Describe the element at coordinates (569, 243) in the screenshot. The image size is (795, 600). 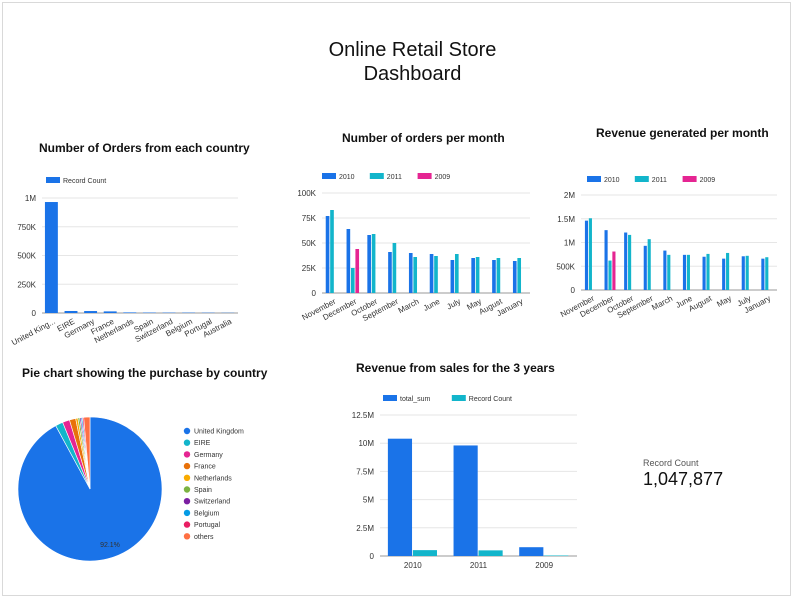
I see `y-tick-label: 1M` at that location.